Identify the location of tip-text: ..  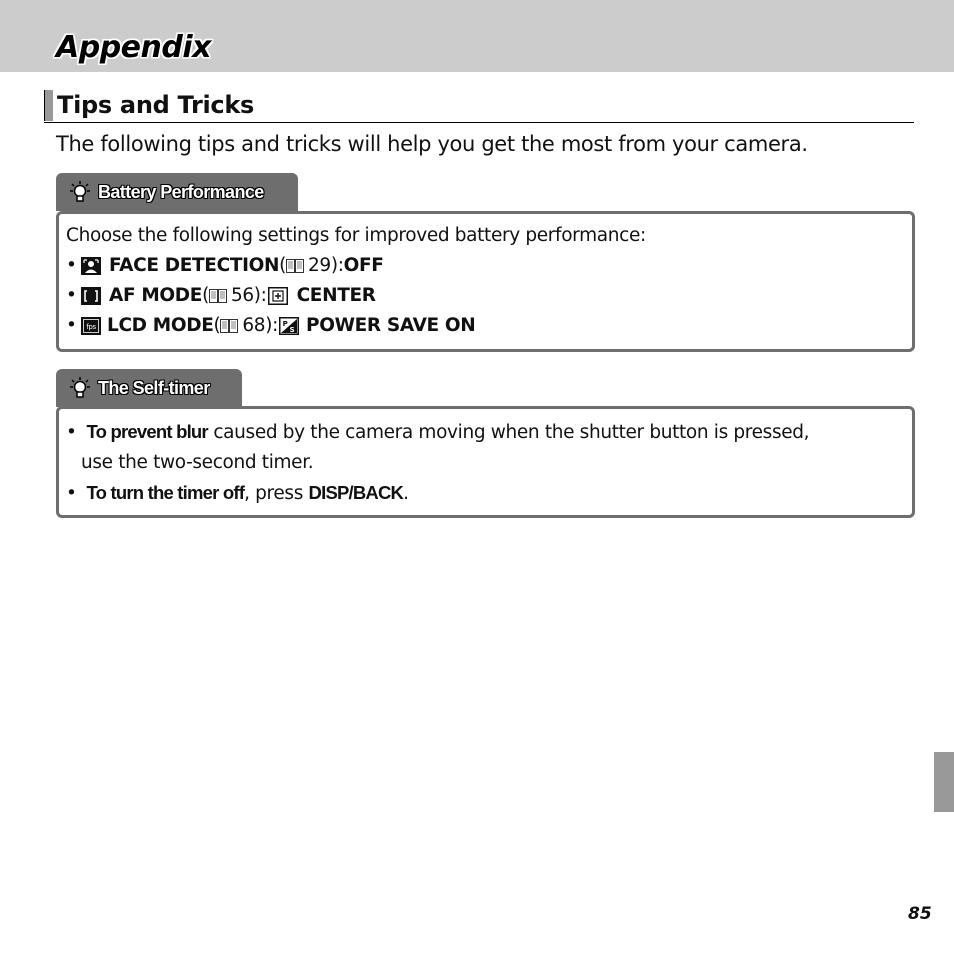
(406, 493).